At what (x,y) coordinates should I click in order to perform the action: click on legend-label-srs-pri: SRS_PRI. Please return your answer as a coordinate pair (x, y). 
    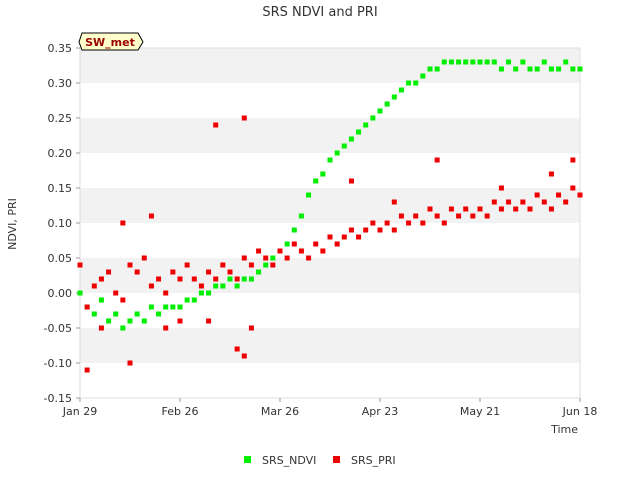
    Looking at the image, I should click on (373, 460).